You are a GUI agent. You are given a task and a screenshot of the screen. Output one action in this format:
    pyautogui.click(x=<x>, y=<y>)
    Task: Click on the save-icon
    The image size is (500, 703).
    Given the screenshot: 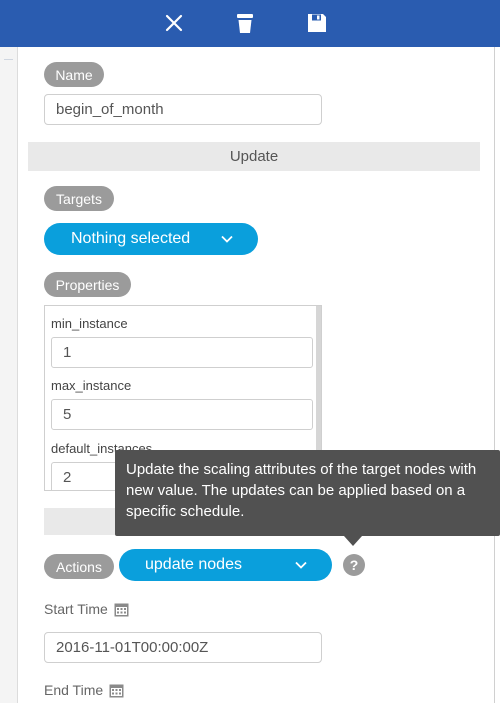 What is the action you would take?
    pyautogui.click(x=317, y=23)
    